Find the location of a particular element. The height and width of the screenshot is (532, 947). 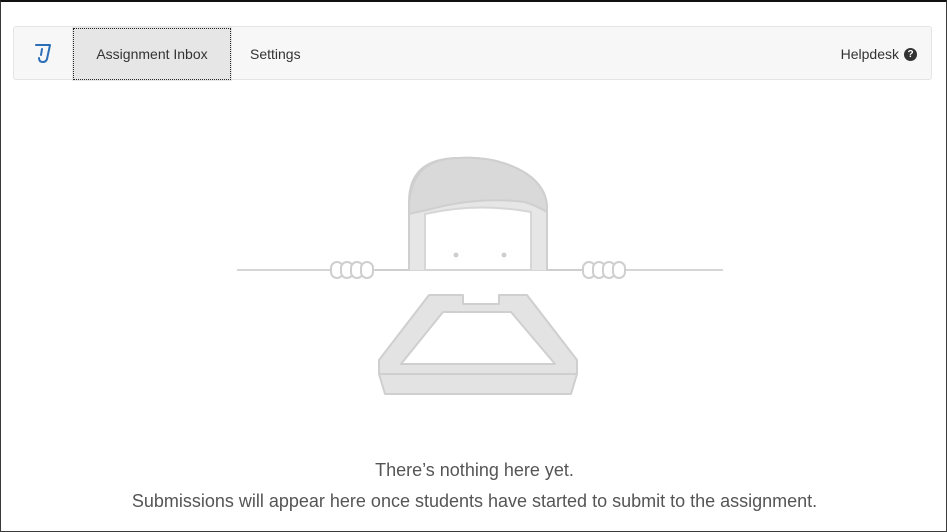

character-hand-right is located at coordinates (586, 270).